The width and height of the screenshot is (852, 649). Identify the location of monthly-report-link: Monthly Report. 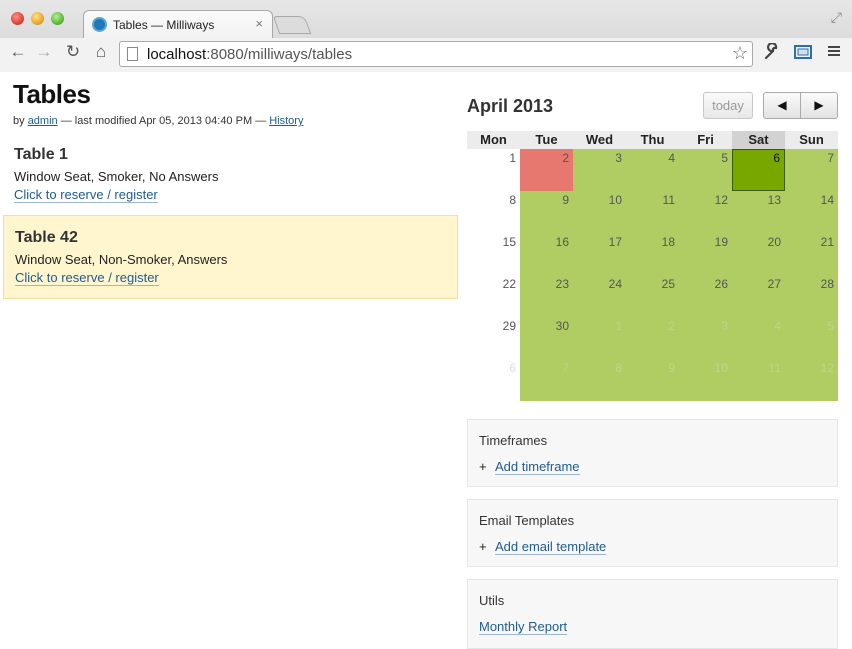
(523, 627).